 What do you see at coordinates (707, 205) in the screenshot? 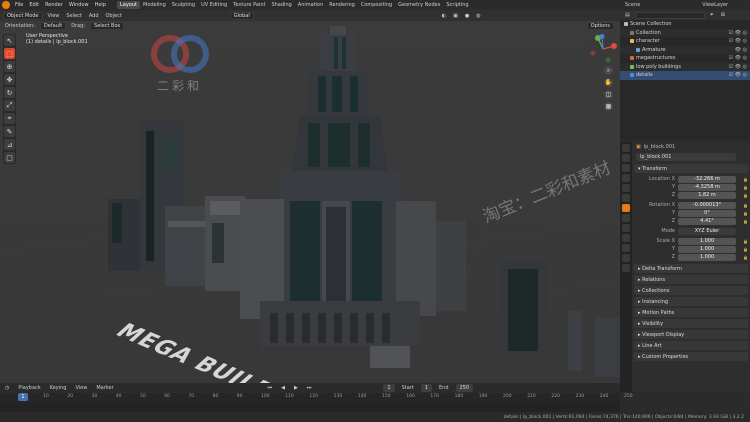
I see `rotation-x-field: -0.000013°` at bounding box center [707, 205].